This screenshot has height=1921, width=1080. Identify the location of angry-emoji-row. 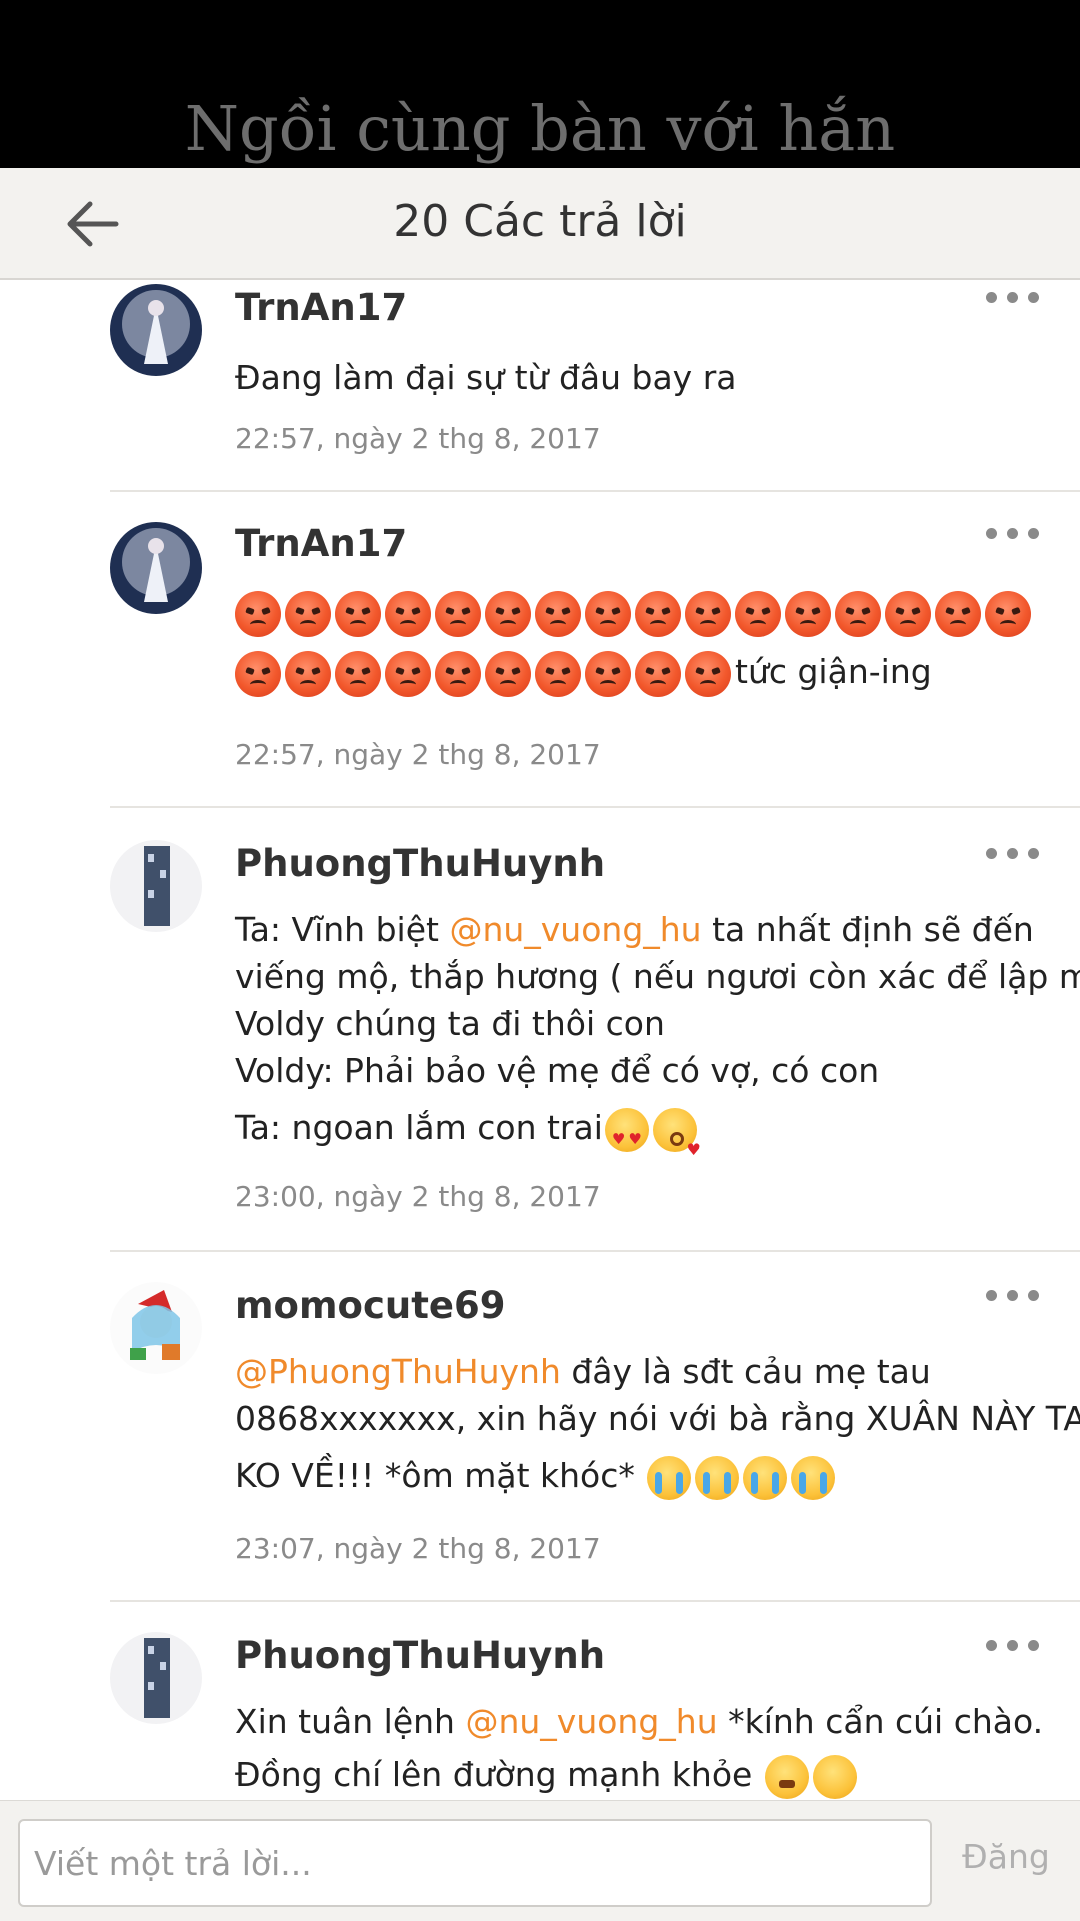
(645, 618).